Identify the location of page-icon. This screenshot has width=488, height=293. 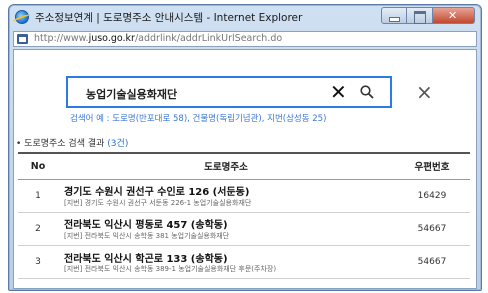
(22, 39).